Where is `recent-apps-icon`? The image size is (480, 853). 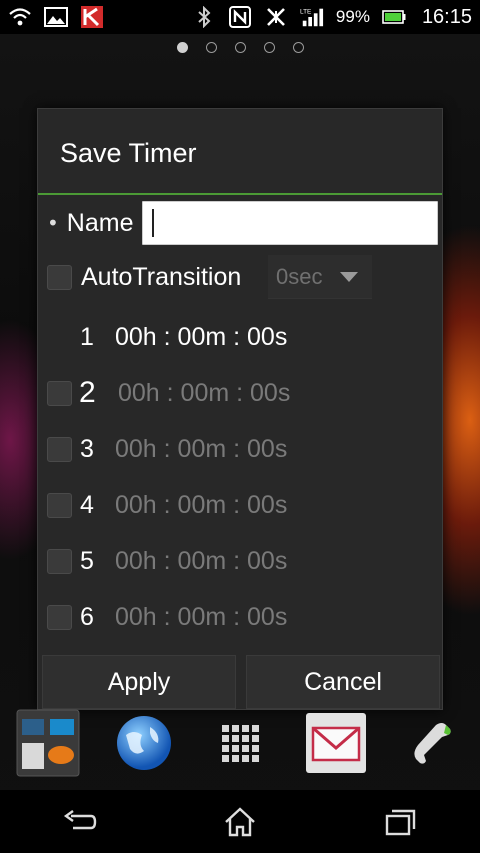 recent-apps-icon is located at coordinates (400, 822).